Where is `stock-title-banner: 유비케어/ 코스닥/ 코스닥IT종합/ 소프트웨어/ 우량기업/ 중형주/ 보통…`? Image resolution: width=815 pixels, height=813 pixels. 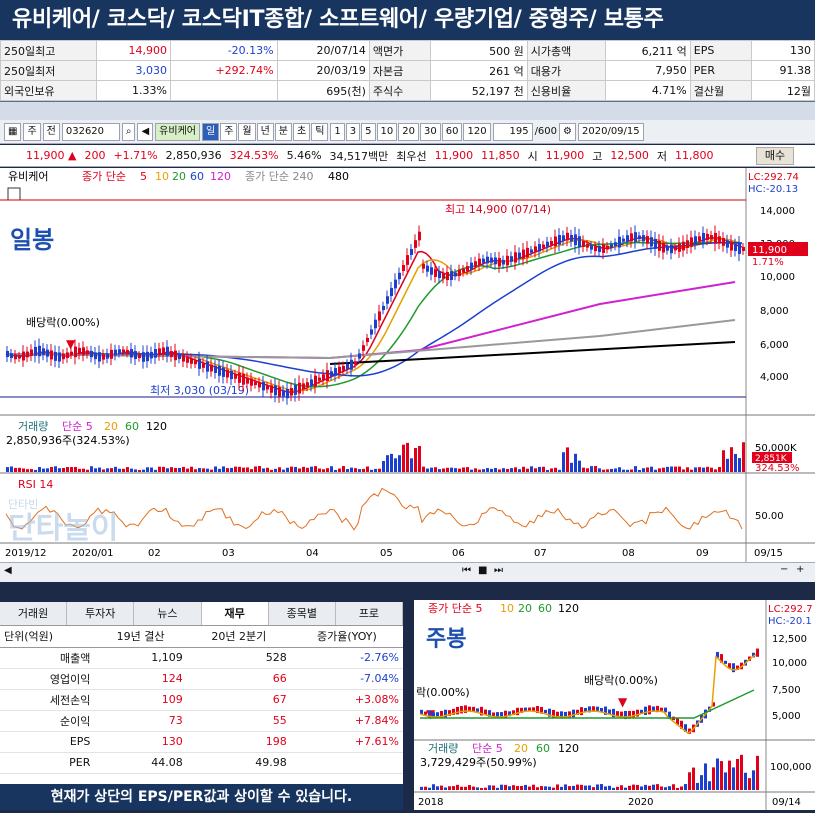 stock-title-banner: 유비케어/ 코스닥/ 코스닥IT종합/ 소프트웨어/ 우량기업/ 중형주/ 보통… is located at coordinates (407, 20).